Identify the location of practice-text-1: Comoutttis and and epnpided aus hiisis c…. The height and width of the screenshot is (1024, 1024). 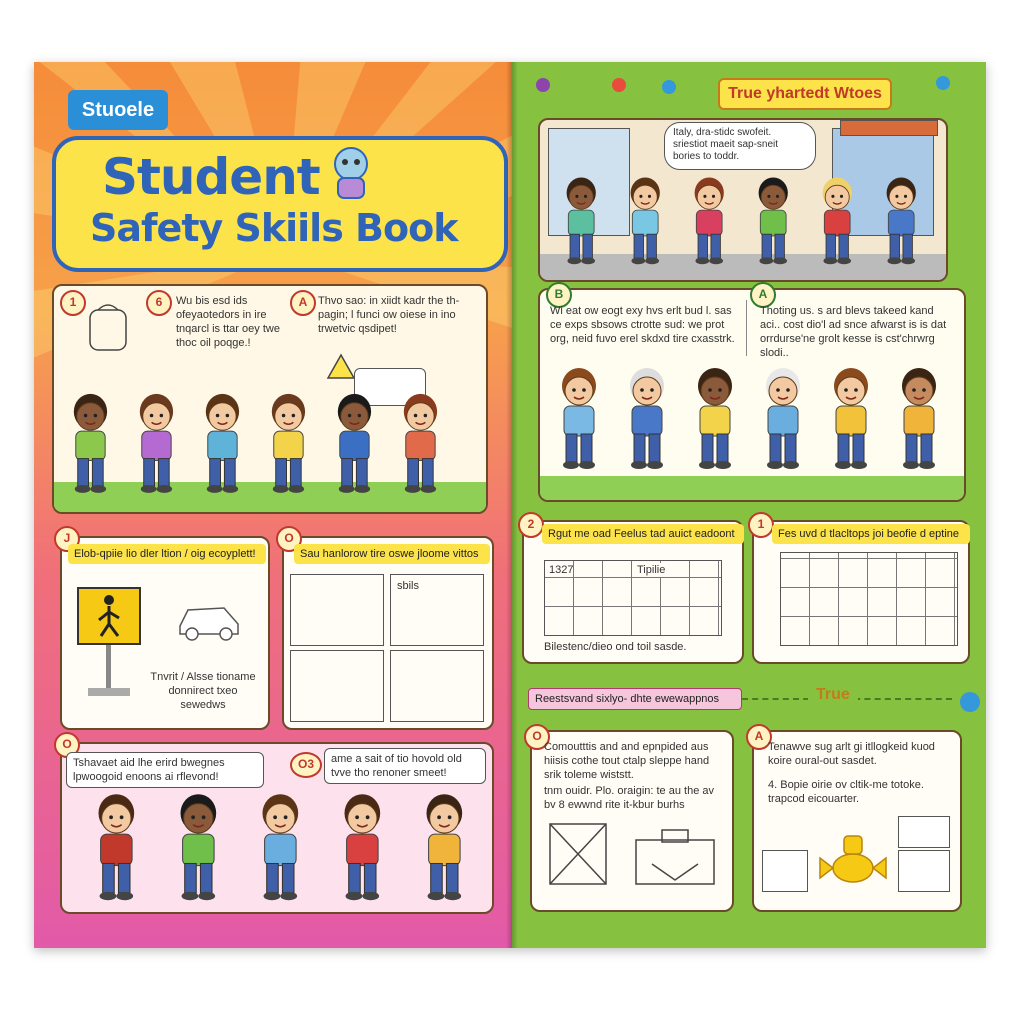
(627, 761).